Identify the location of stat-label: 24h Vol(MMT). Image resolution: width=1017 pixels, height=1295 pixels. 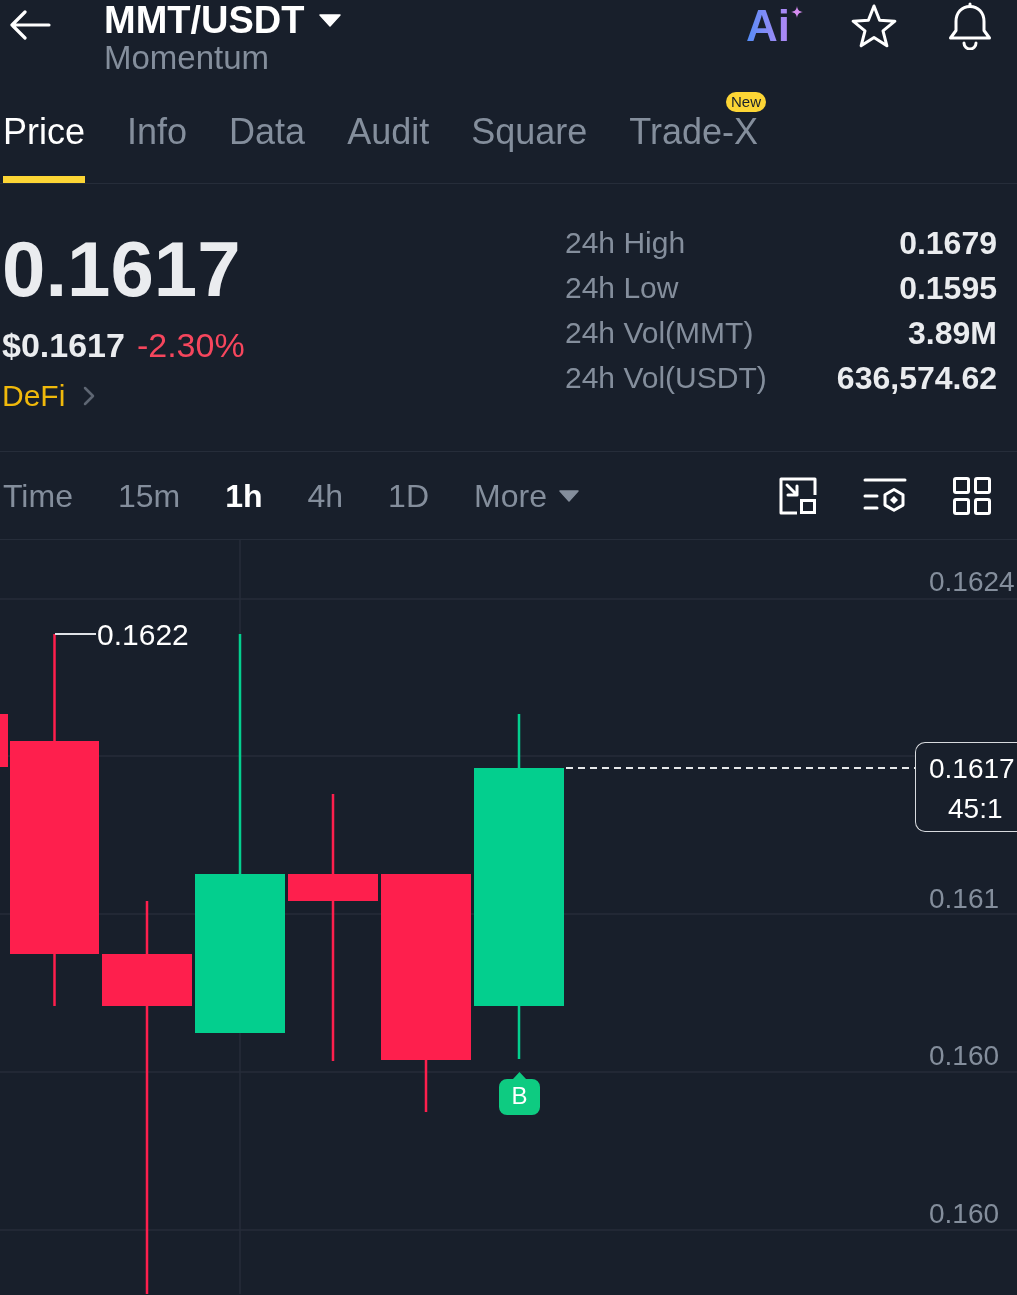
(659, 332).